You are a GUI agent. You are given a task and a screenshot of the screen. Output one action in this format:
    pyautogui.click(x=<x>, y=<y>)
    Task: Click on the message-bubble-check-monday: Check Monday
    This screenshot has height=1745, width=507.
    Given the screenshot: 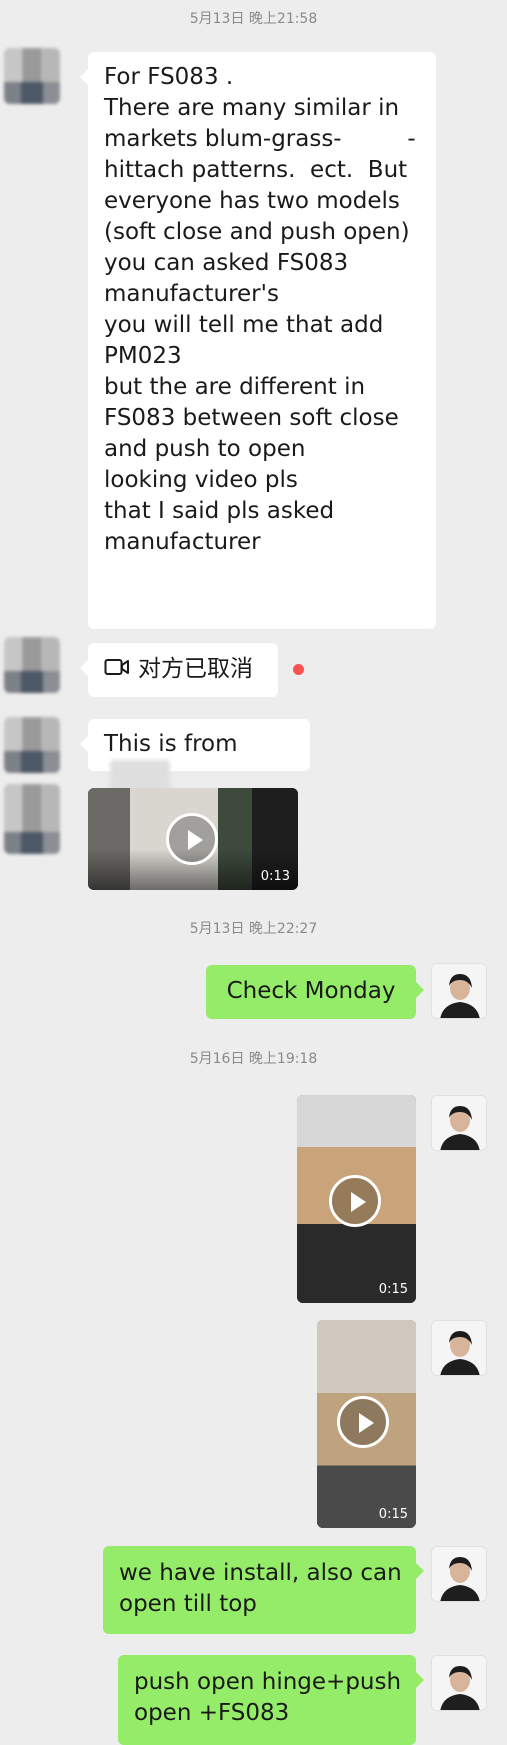 What is the action you would take?
    pyautogui.click(x=315, y=992)
    